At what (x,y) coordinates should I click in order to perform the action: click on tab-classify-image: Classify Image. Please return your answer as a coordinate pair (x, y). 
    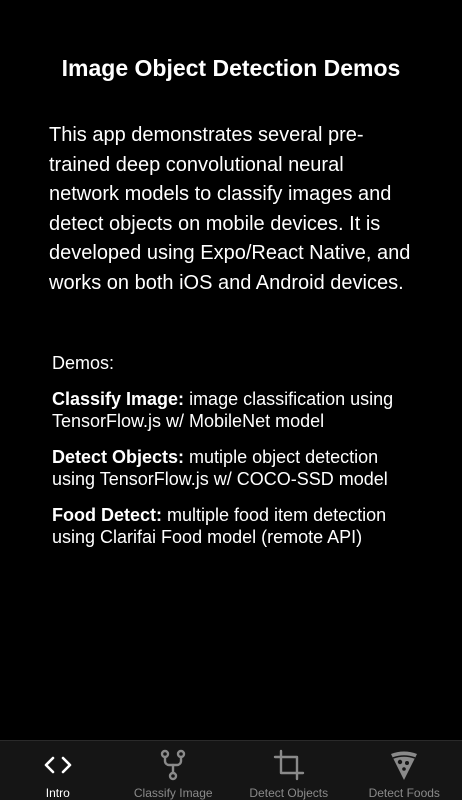
    Looking at the image, I should click on (174, 770).